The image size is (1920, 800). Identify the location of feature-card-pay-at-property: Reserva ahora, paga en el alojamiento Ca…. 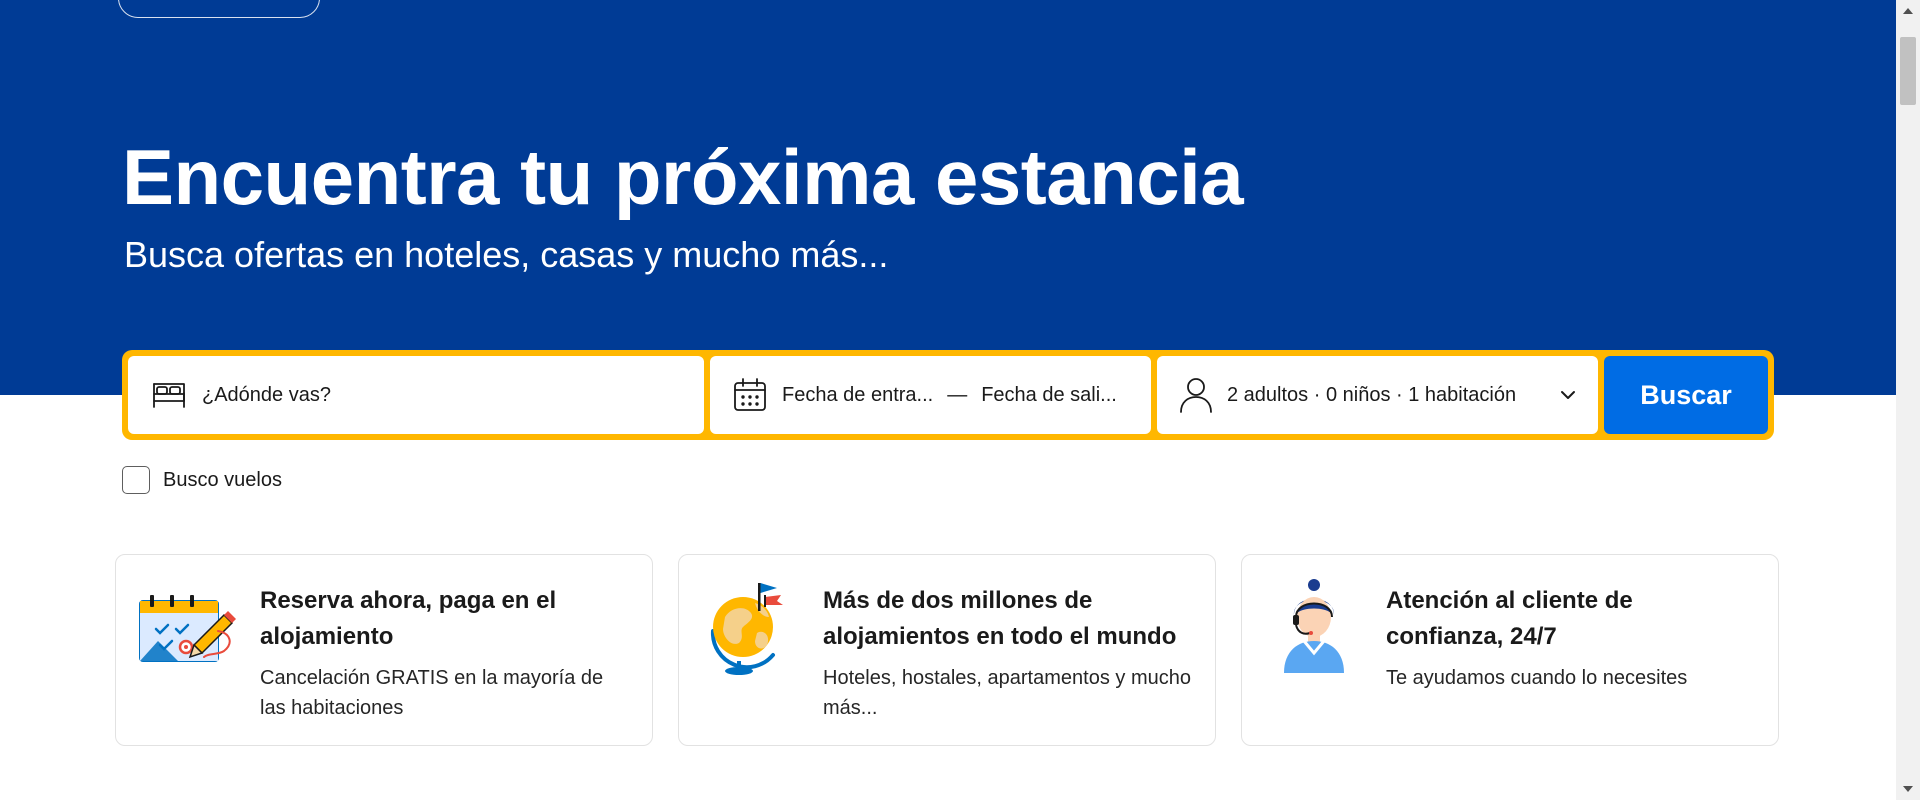
(384, 650).